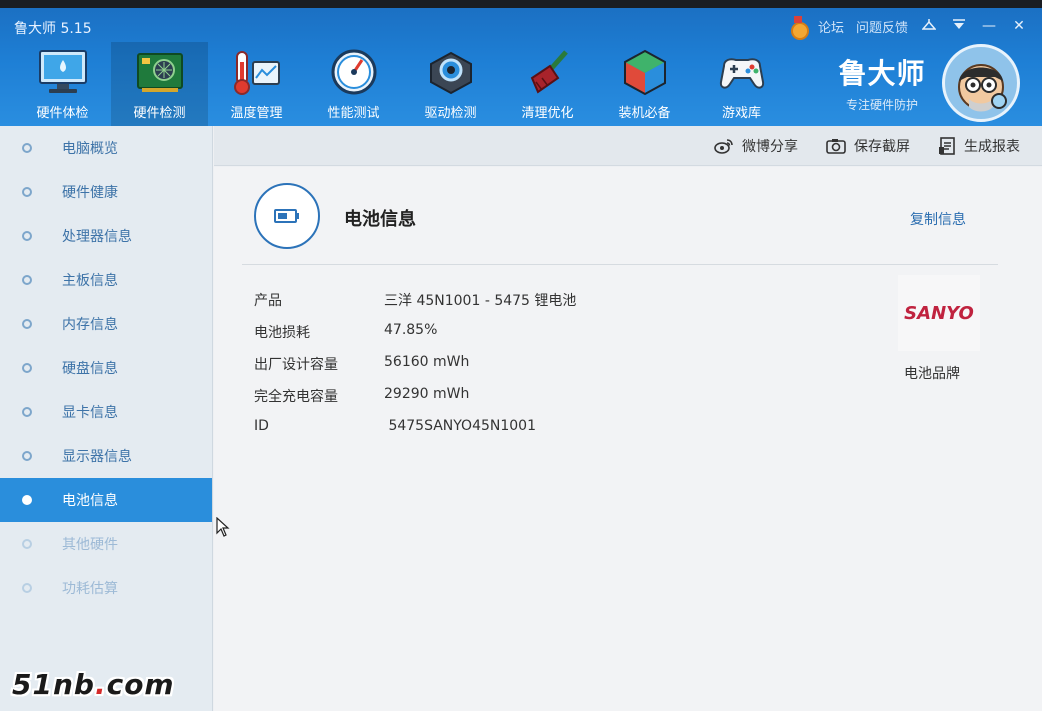 Image resolution: width=1042 pixels, height=711 pixels. Describe the element at coordinates (106, 368) in the screenshot. I see `sidebar-item-disk: 硬盘信息` at that location.